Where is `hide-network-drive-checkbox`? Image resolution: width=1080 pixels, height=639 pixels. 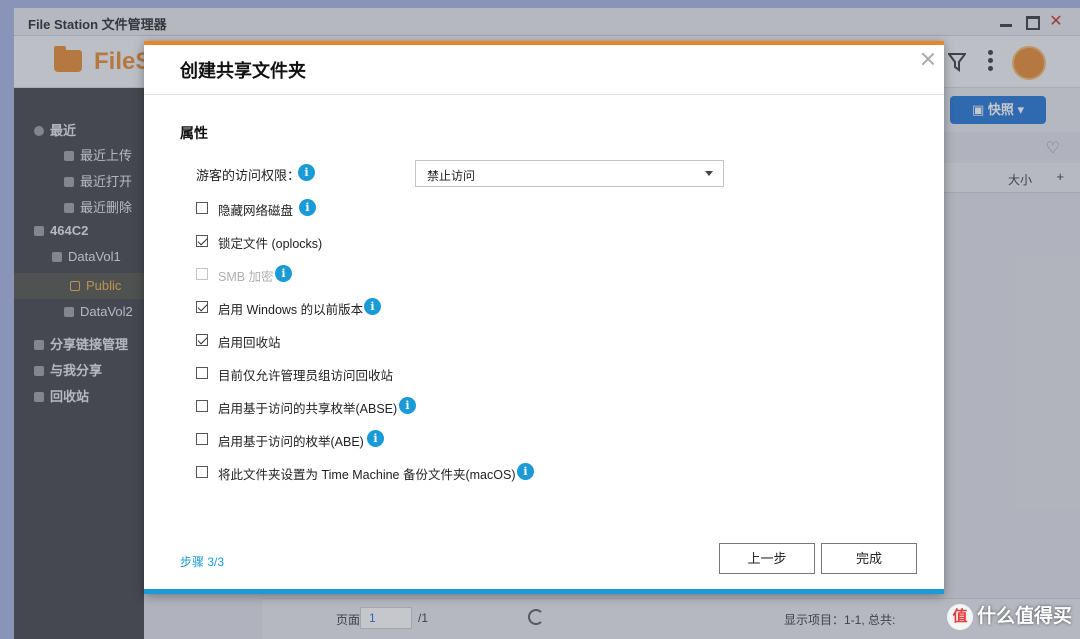
hide-network-drive-checkbox is located at coordinates (202, 208).